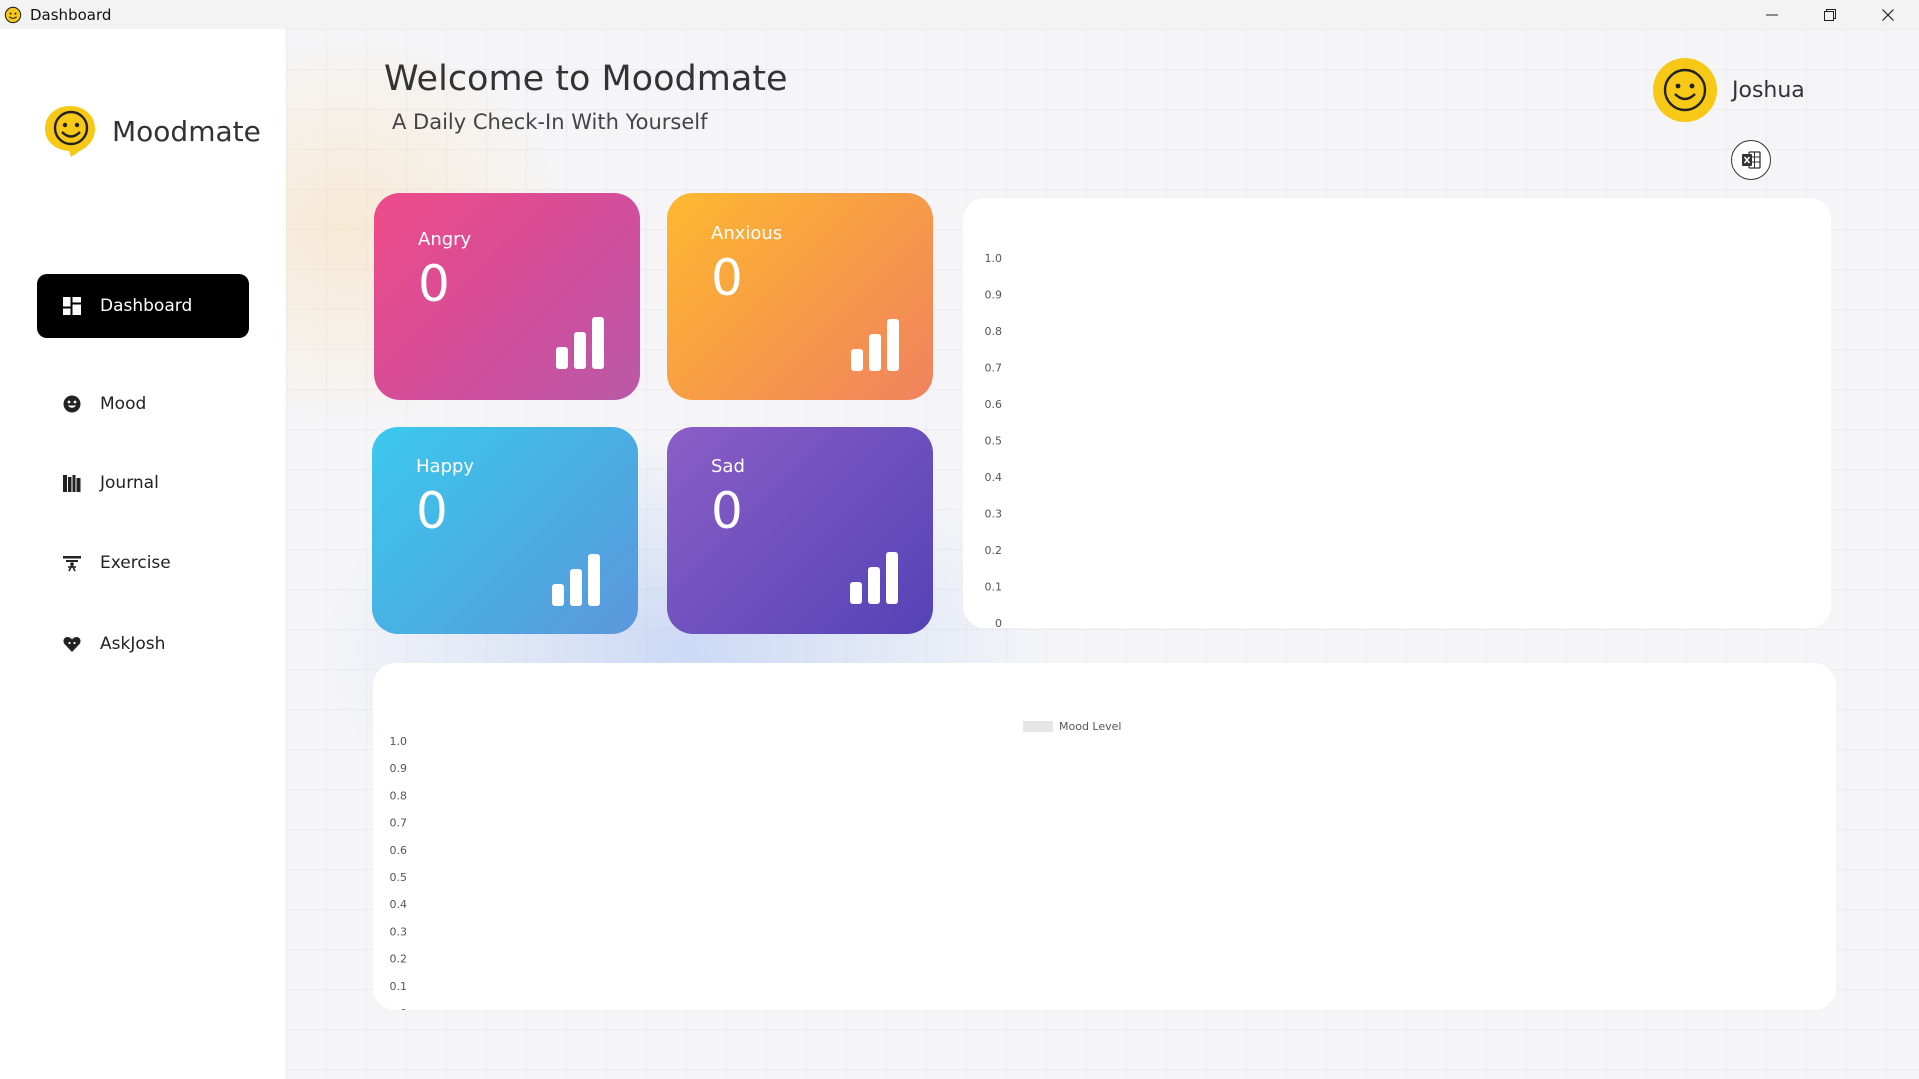 The height and width of the screenshot is (1079, 1919). Describe the element at coordinates (1768, 90) in the screenshot. I see `user-name: Joshua` at that location.